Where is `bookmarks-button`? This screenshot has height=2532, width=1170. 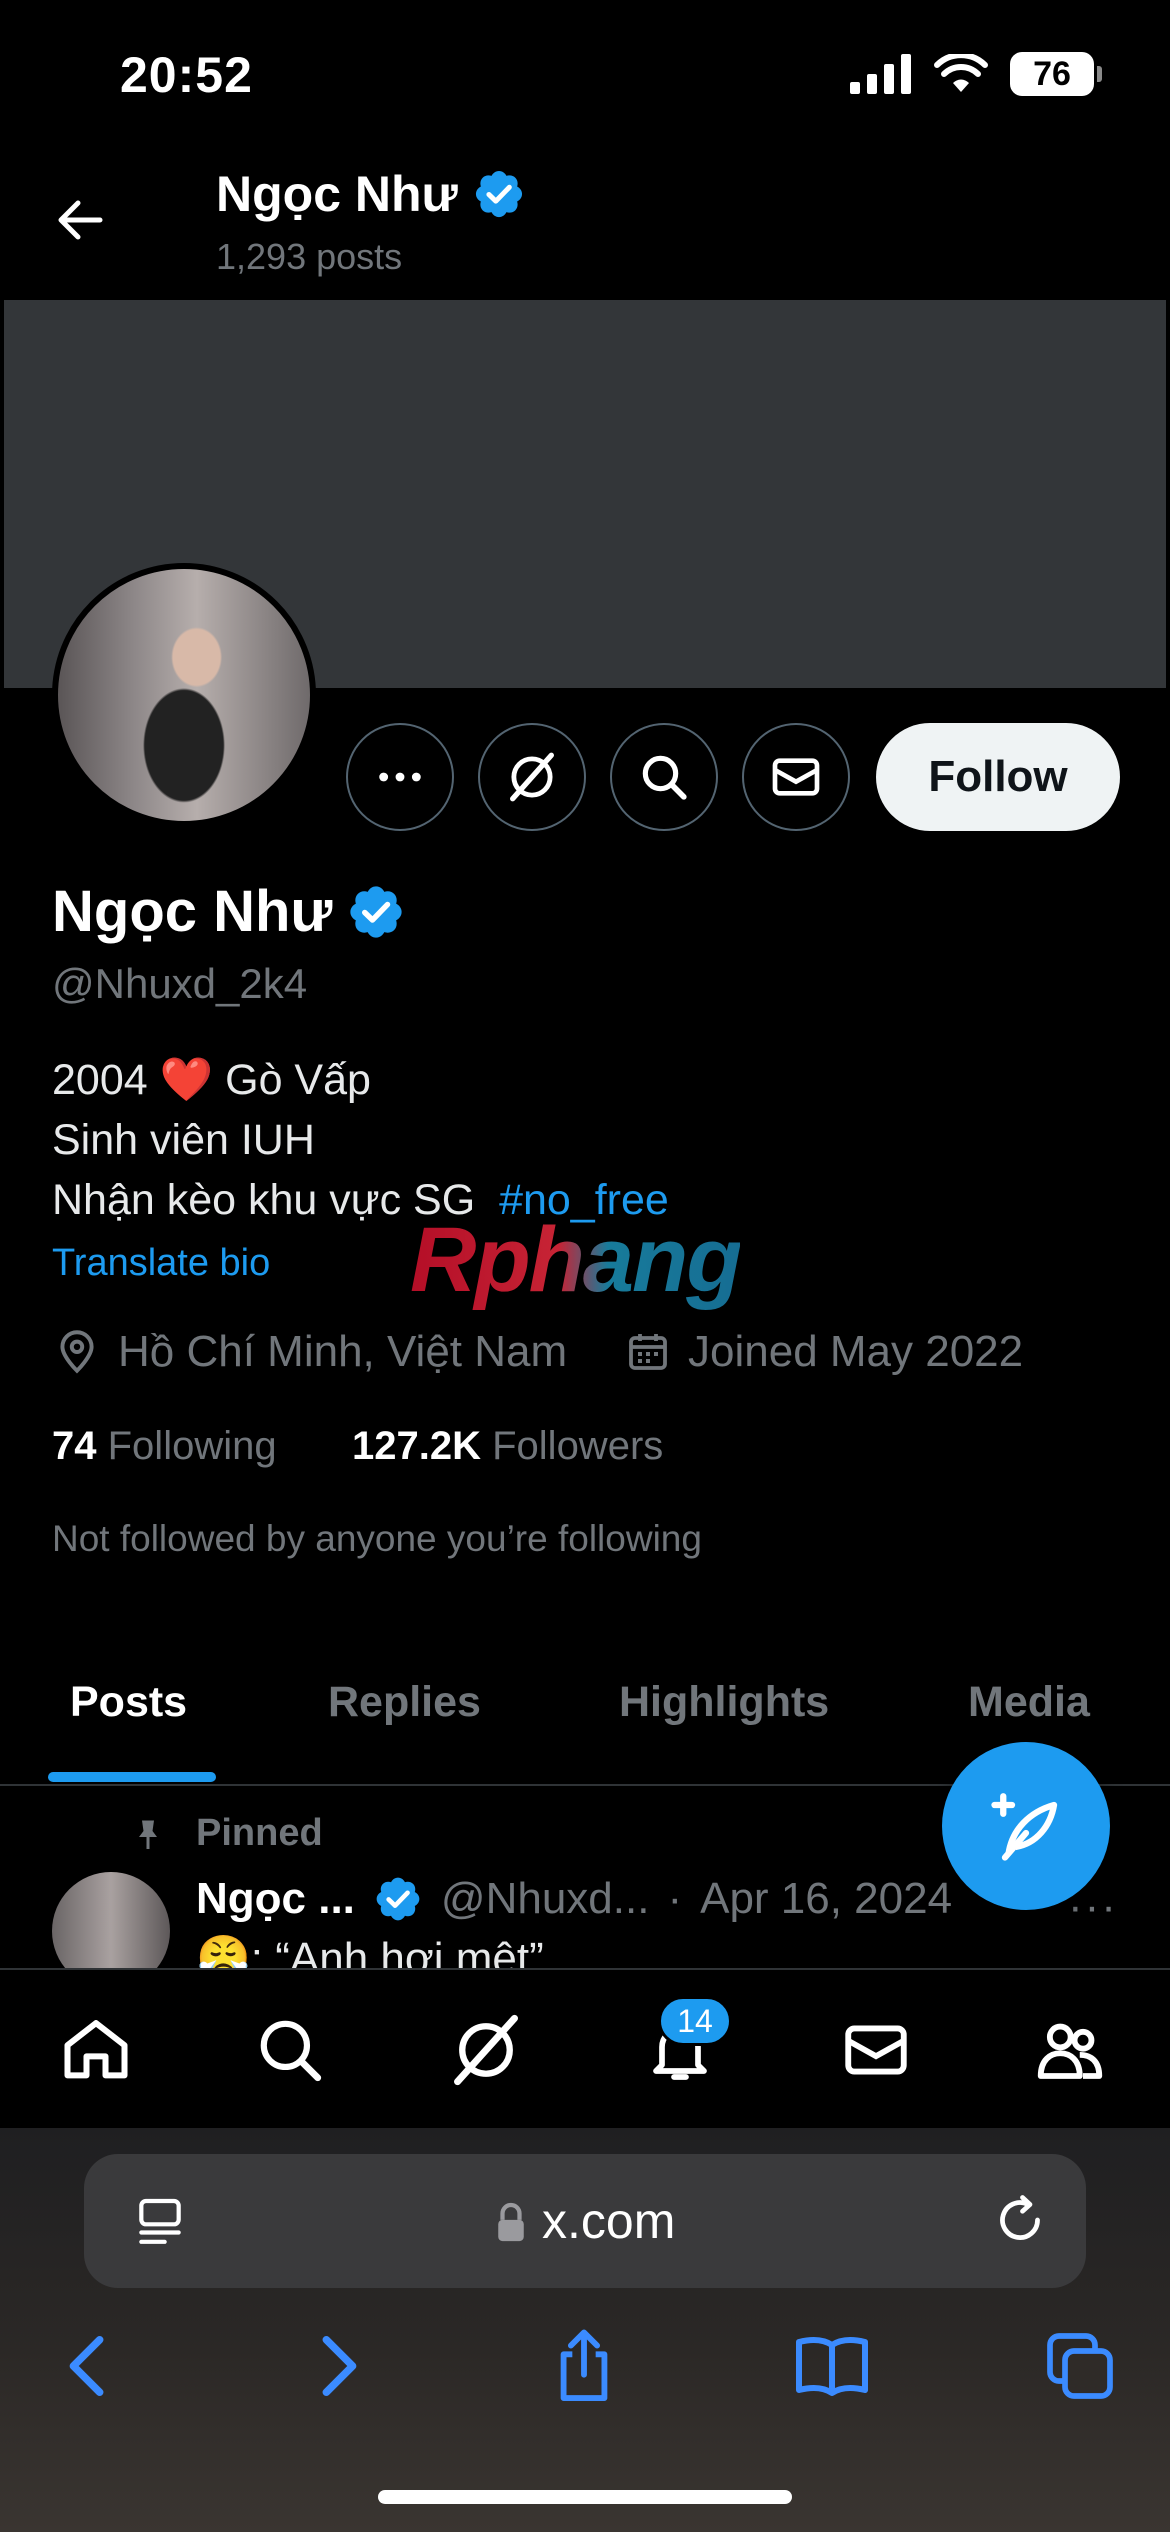
bookmarks-button is located at coordinates (832, 2366).